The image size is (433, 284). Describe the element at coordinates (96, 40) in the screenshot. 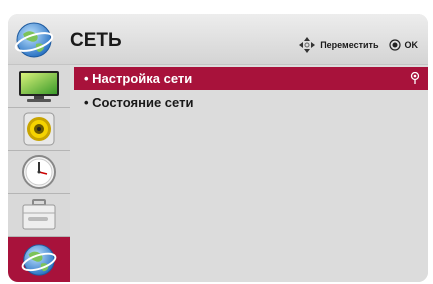

I see `page-title: СЕТЬ` at that location.